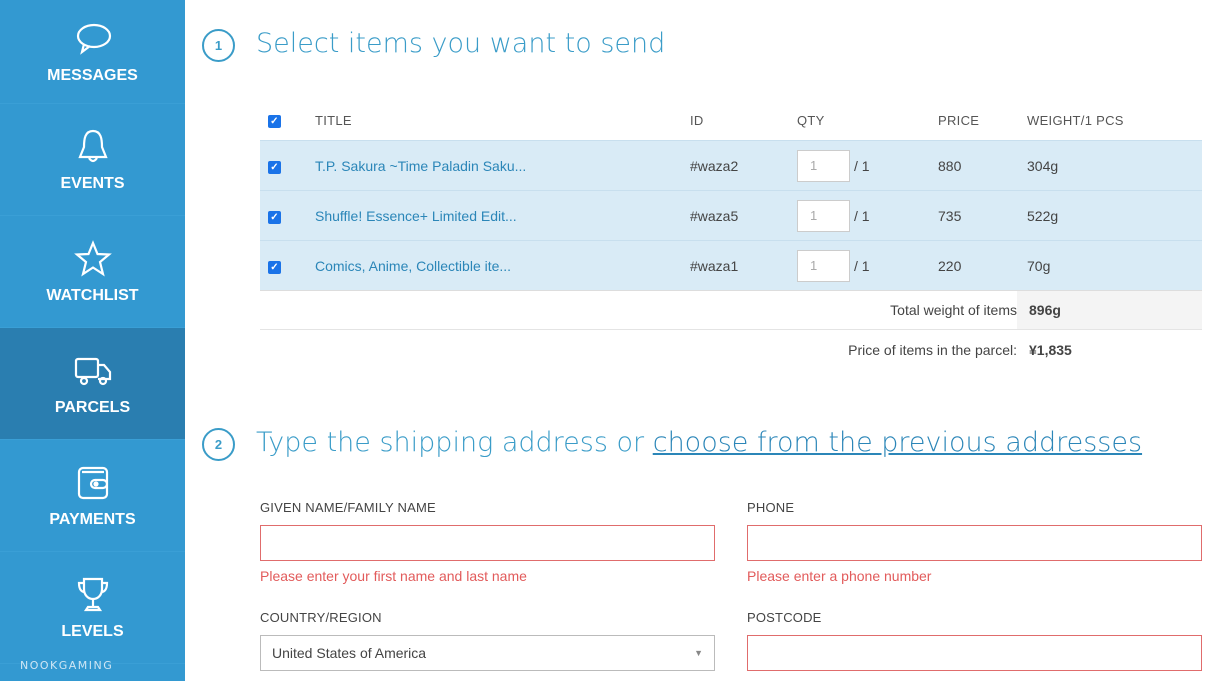  What do you see at coordinates (321, 617) in the screenshot?
I see `country-label: COUNTRY/REGION` at bounding box center [321, 617].